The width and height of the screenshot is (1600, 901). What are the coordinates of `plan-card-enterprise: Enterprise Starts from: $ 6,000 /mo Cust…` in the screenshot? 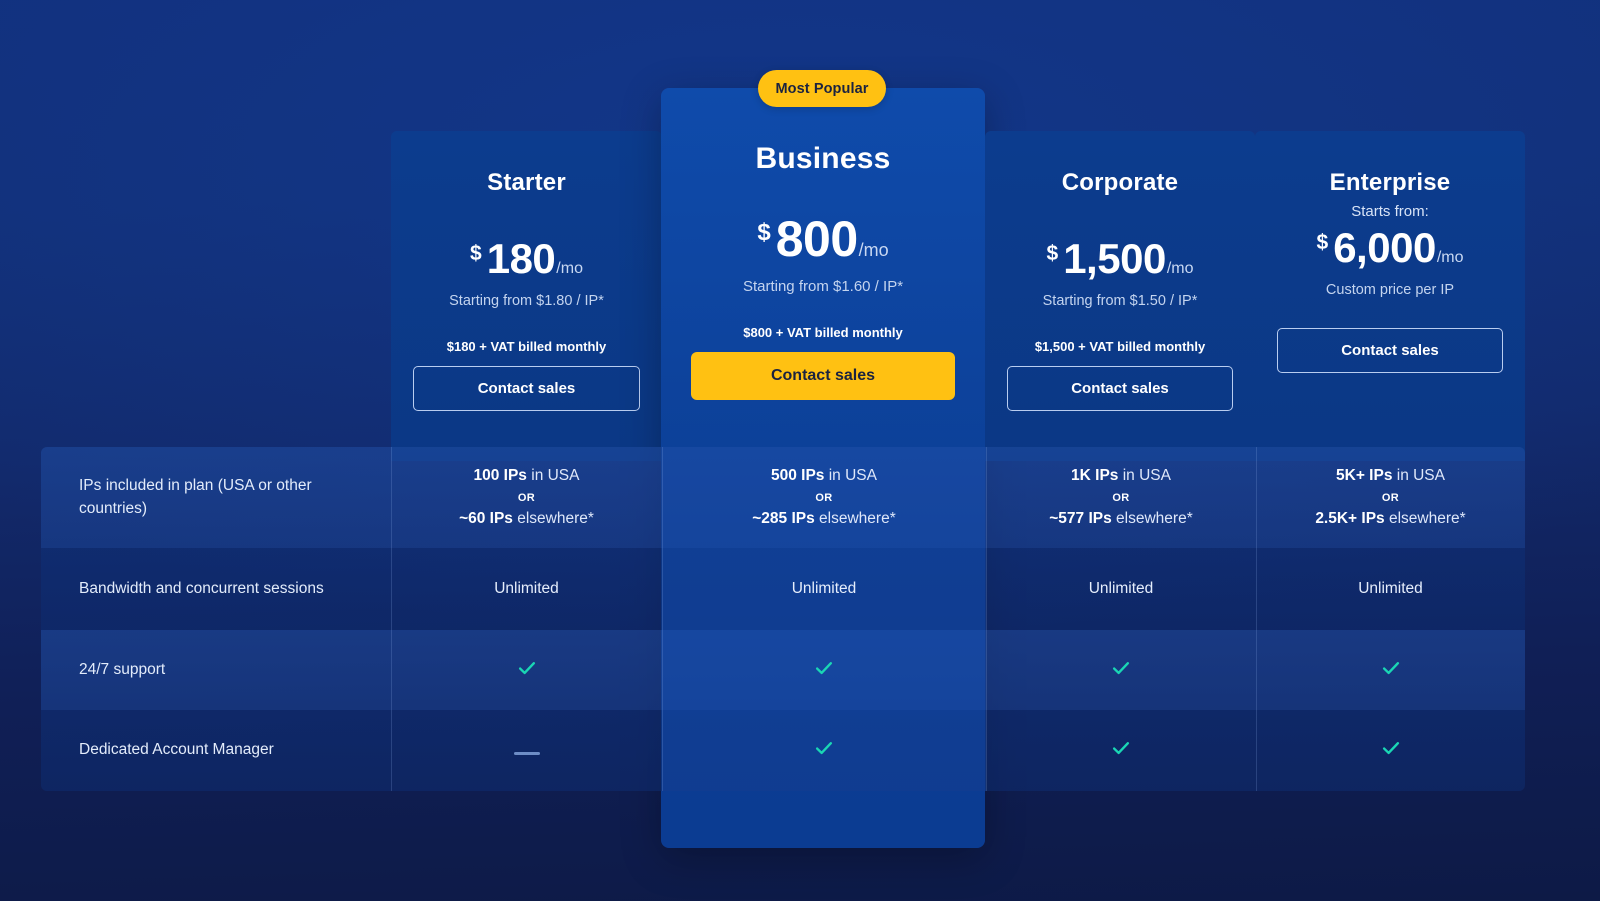 It's located at (1390, 296).